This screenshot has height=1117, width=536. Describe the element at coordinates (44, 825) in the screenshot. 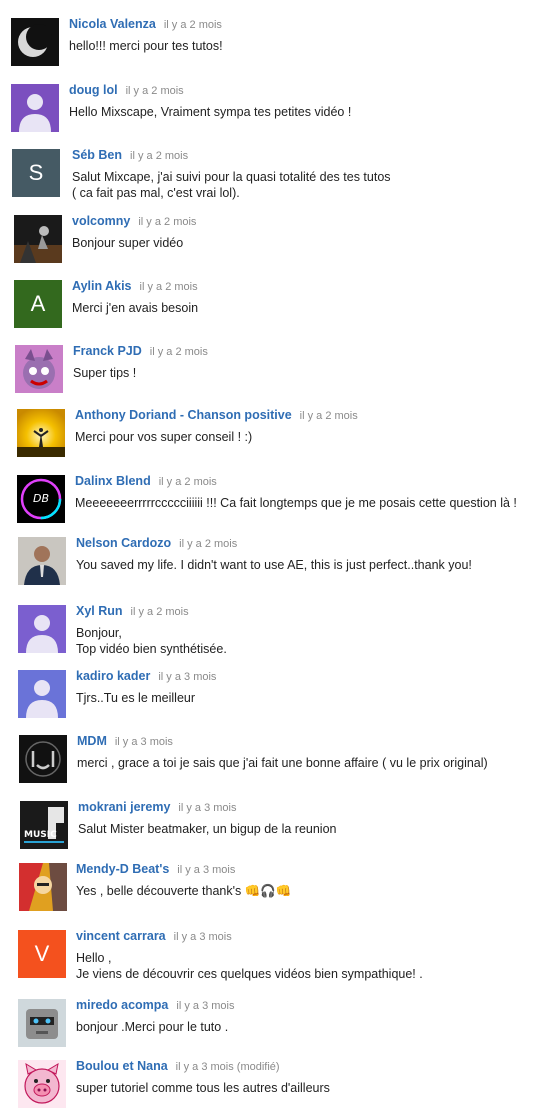

I see `avatar: MUSIC` at that location.